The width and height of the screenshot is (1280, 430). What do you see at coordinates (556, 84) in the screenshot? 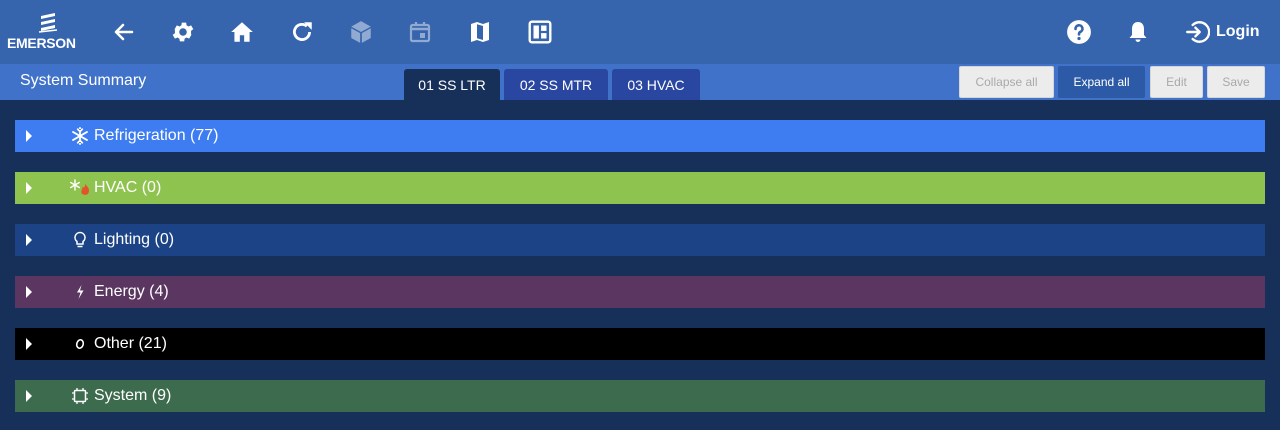
I see `tab-02-ss-mtr: 02 SS MTR` at bounding box center [556, 84].